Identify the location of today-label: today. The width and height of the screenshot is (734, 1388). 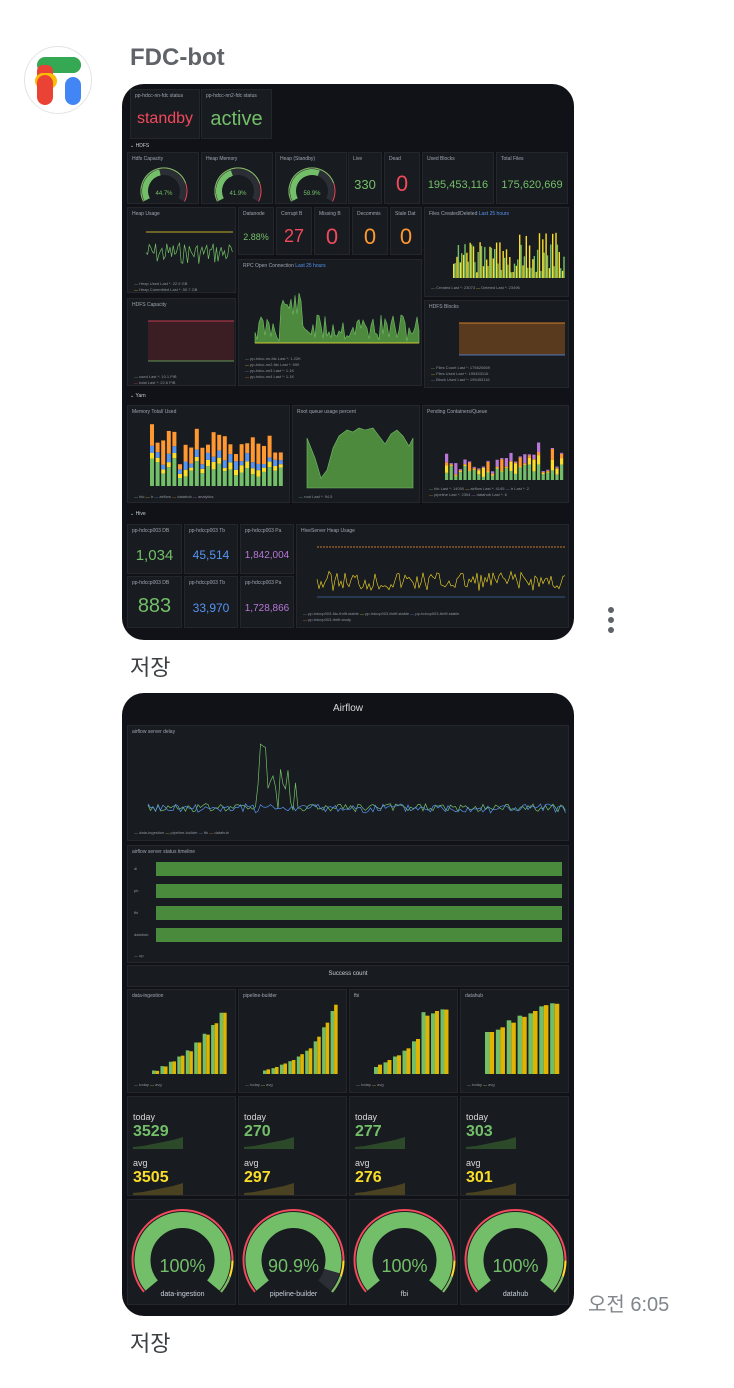
(477, 1117).